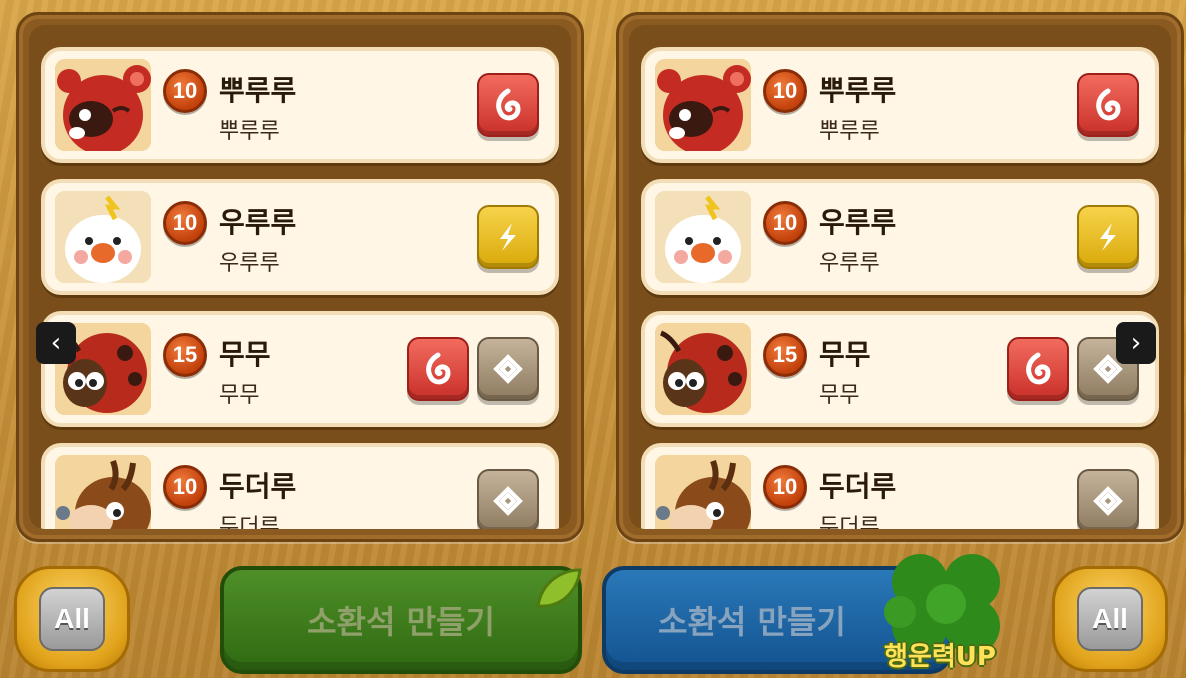  I want to click on luck-up-label: 행운력UP, so click(940, 657).